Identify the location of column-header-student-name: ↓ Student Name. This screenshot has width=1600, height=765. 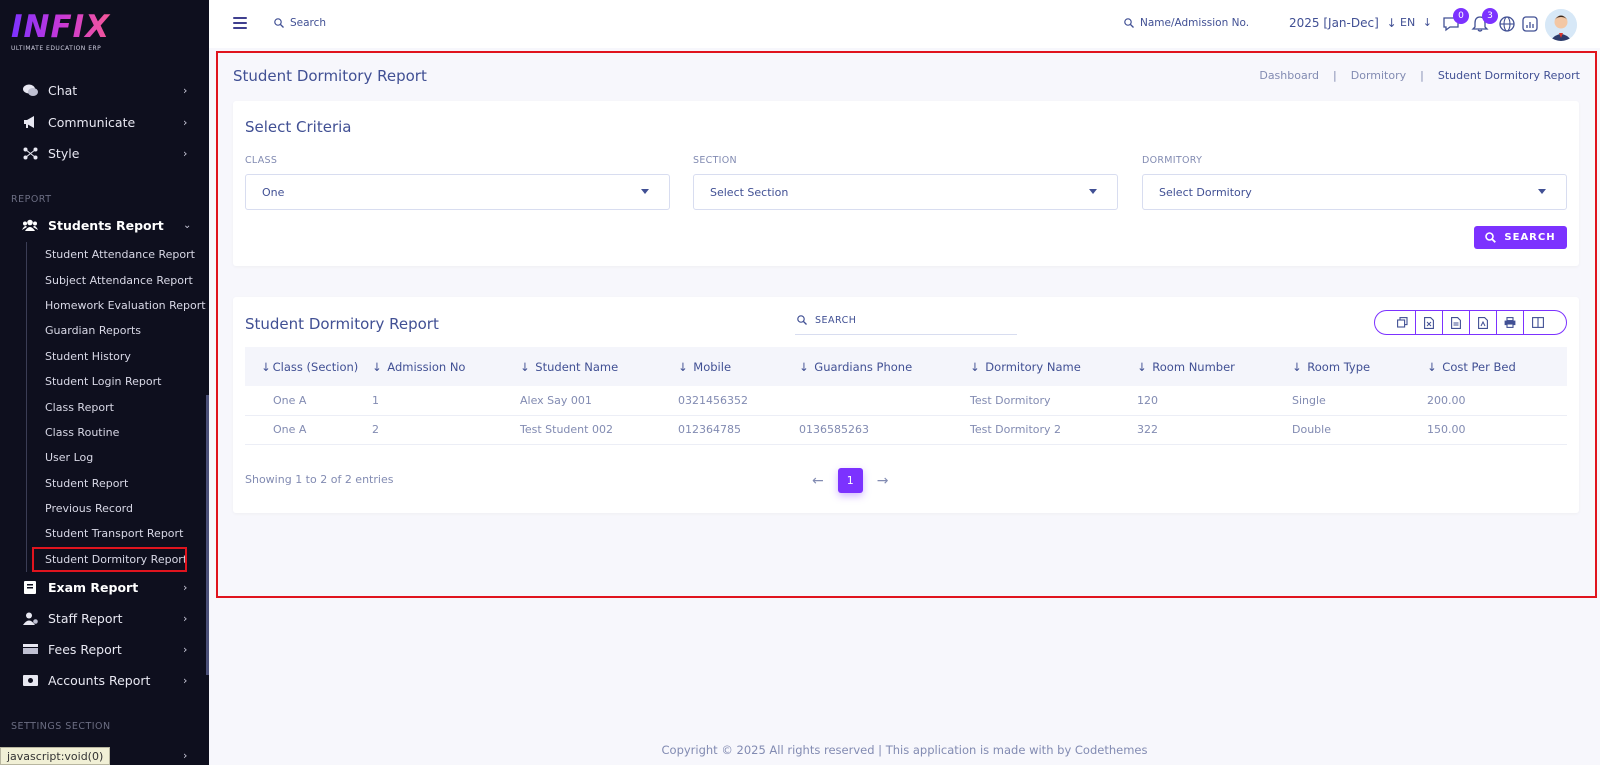
(599, 366).